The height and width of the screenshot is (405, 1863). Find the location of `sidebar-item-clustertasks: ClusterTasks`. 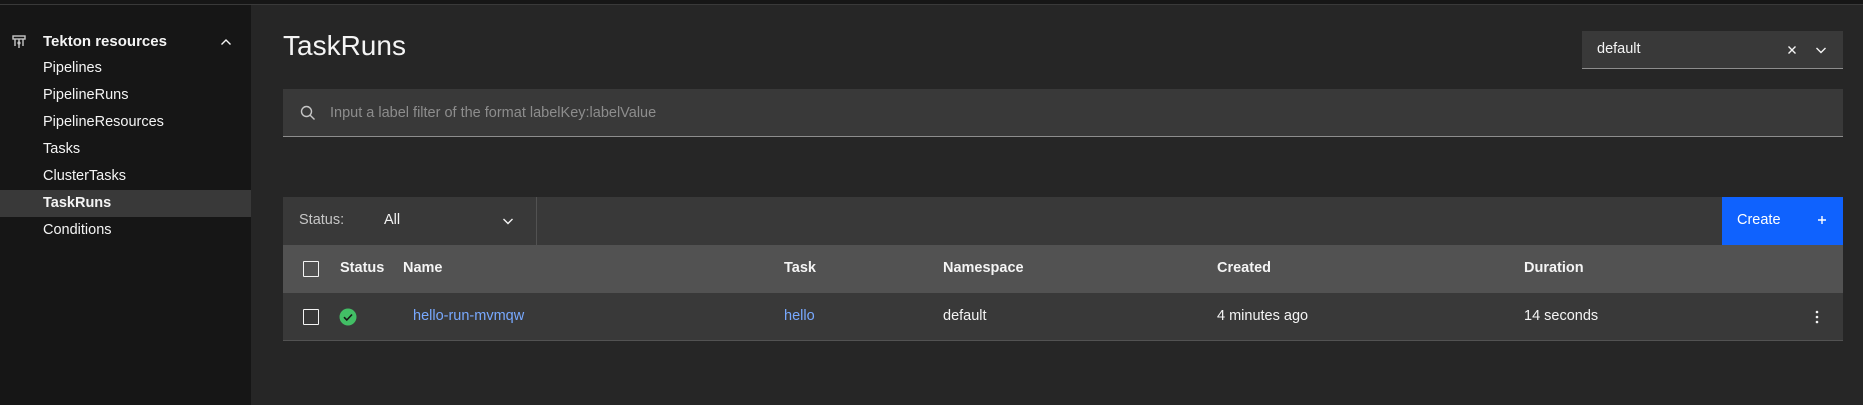

sidebar-item-clustertasks: ClusterTasks is located at coordinates (125, 176).